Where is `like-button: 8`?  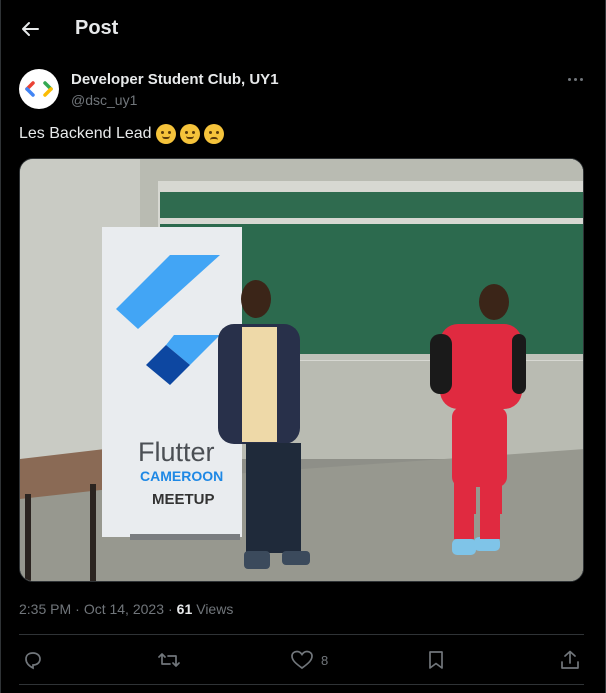
like-button: 8 is located at coordinates (309, 660).